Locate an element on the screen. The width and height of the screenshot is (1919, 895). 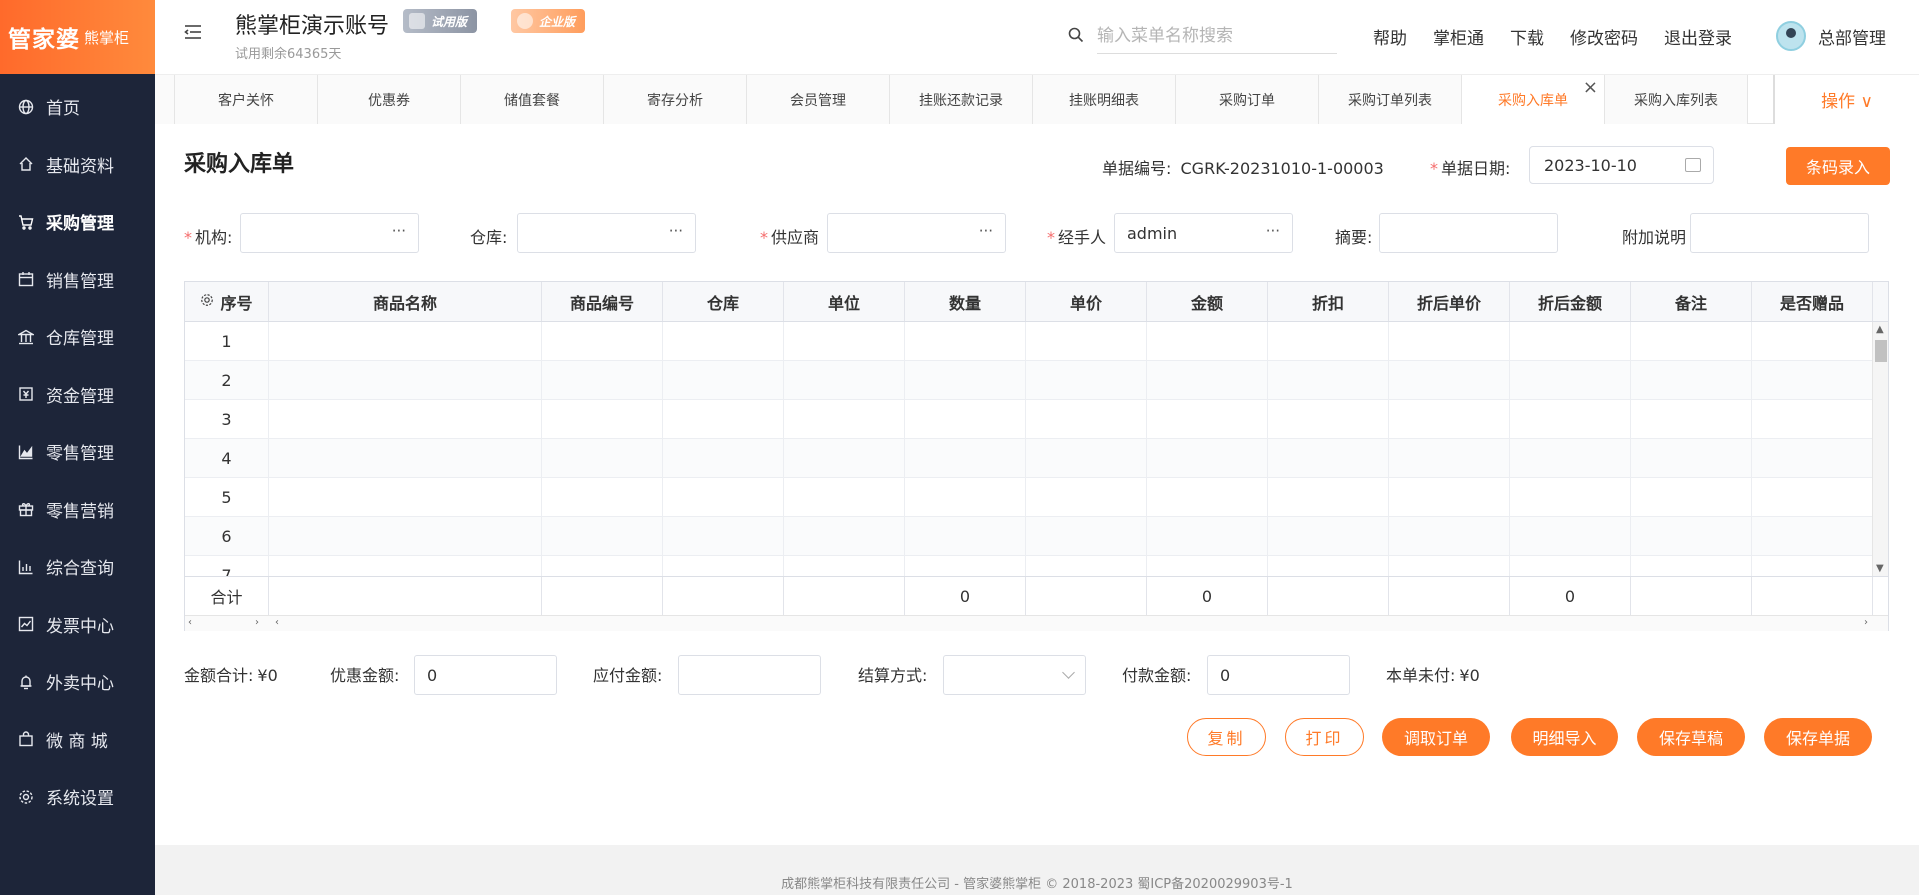
table-row: 5 is located at coordinates (1028, 497).